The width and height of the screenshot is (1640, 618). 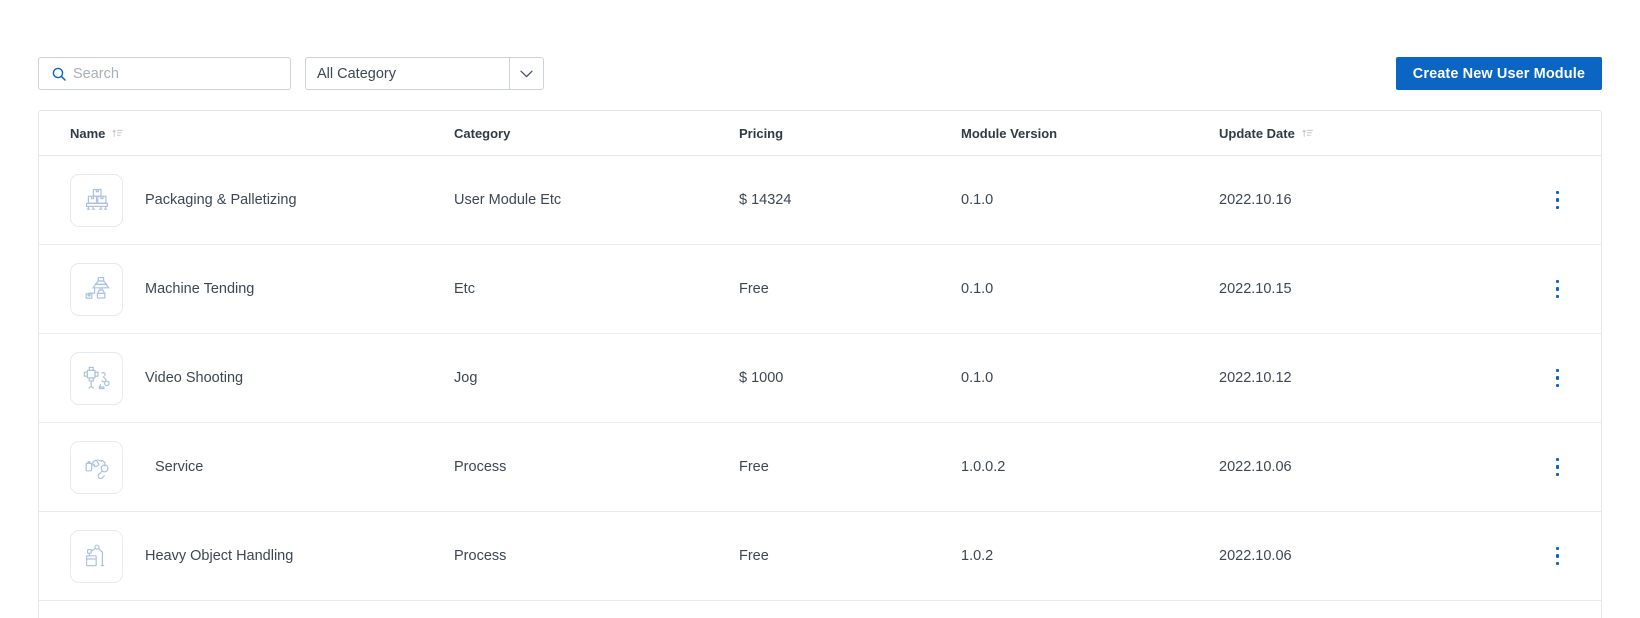 I want to click on column-header-name: Name, so click(x=246, y=133).